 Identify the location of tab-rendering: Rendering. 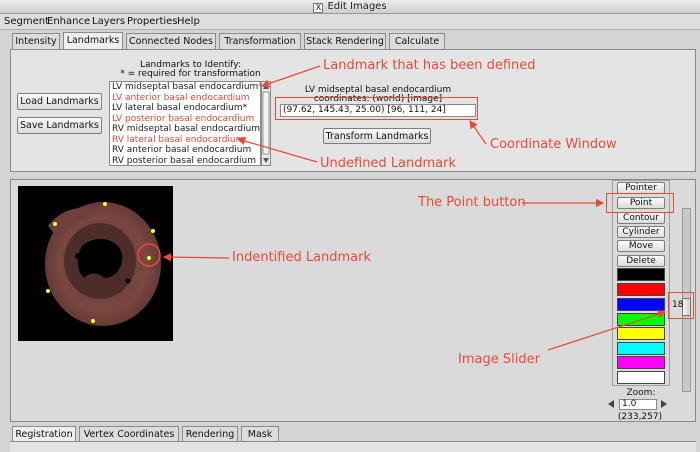
(210, 434).